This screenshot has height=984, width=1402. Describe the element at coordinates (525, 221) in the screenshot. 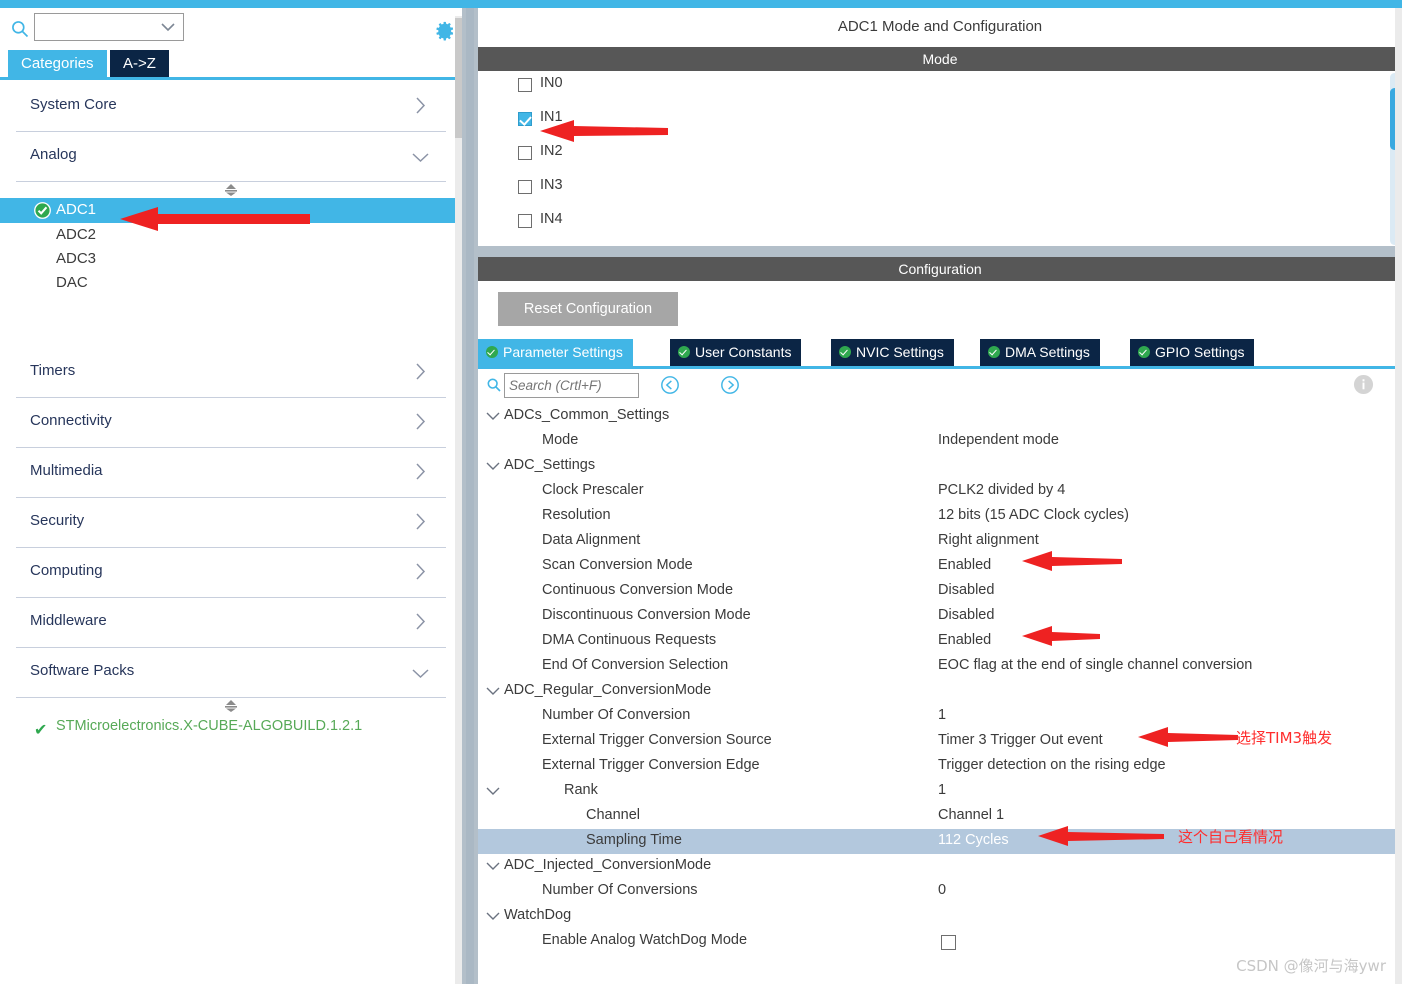

I see `checkbox-in4` at that location.